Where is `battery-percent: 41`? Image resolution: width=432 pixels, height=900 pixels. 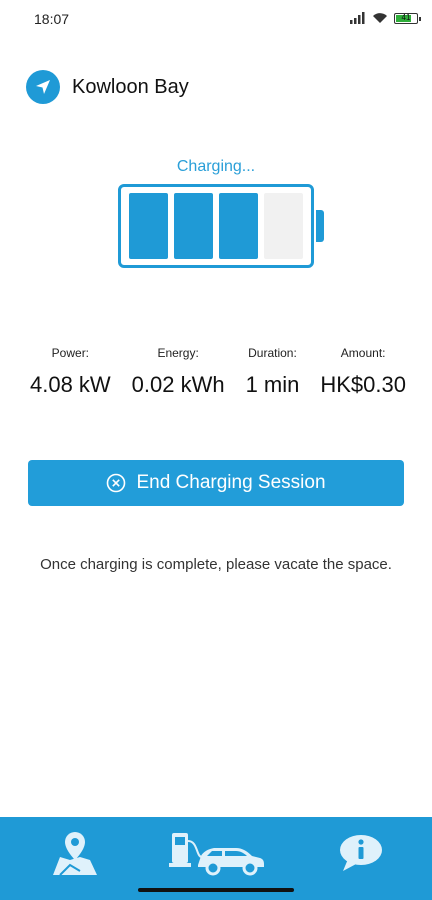 battery-percent: 41 is located at coordinates (406, 17).